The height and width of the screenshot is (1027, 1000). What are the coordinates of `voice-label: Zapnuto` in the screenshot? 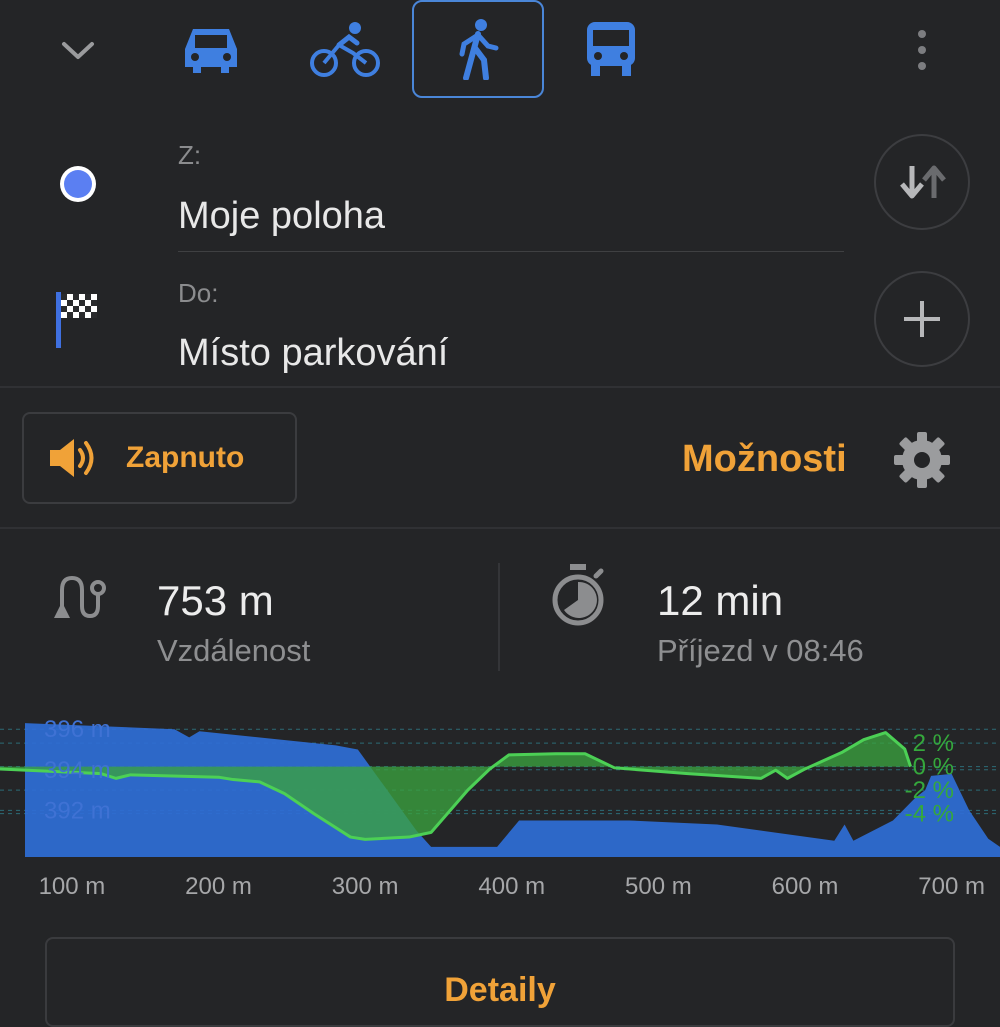 It's located at (185, 457).